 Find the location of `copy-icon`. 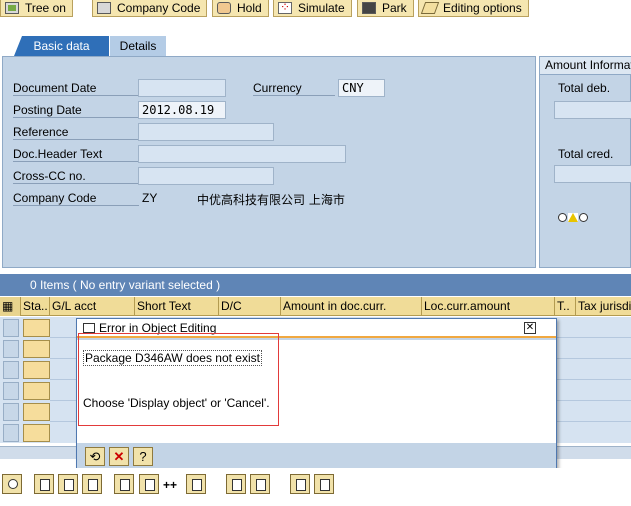

copy-icon is located at coordinates (44, 484).